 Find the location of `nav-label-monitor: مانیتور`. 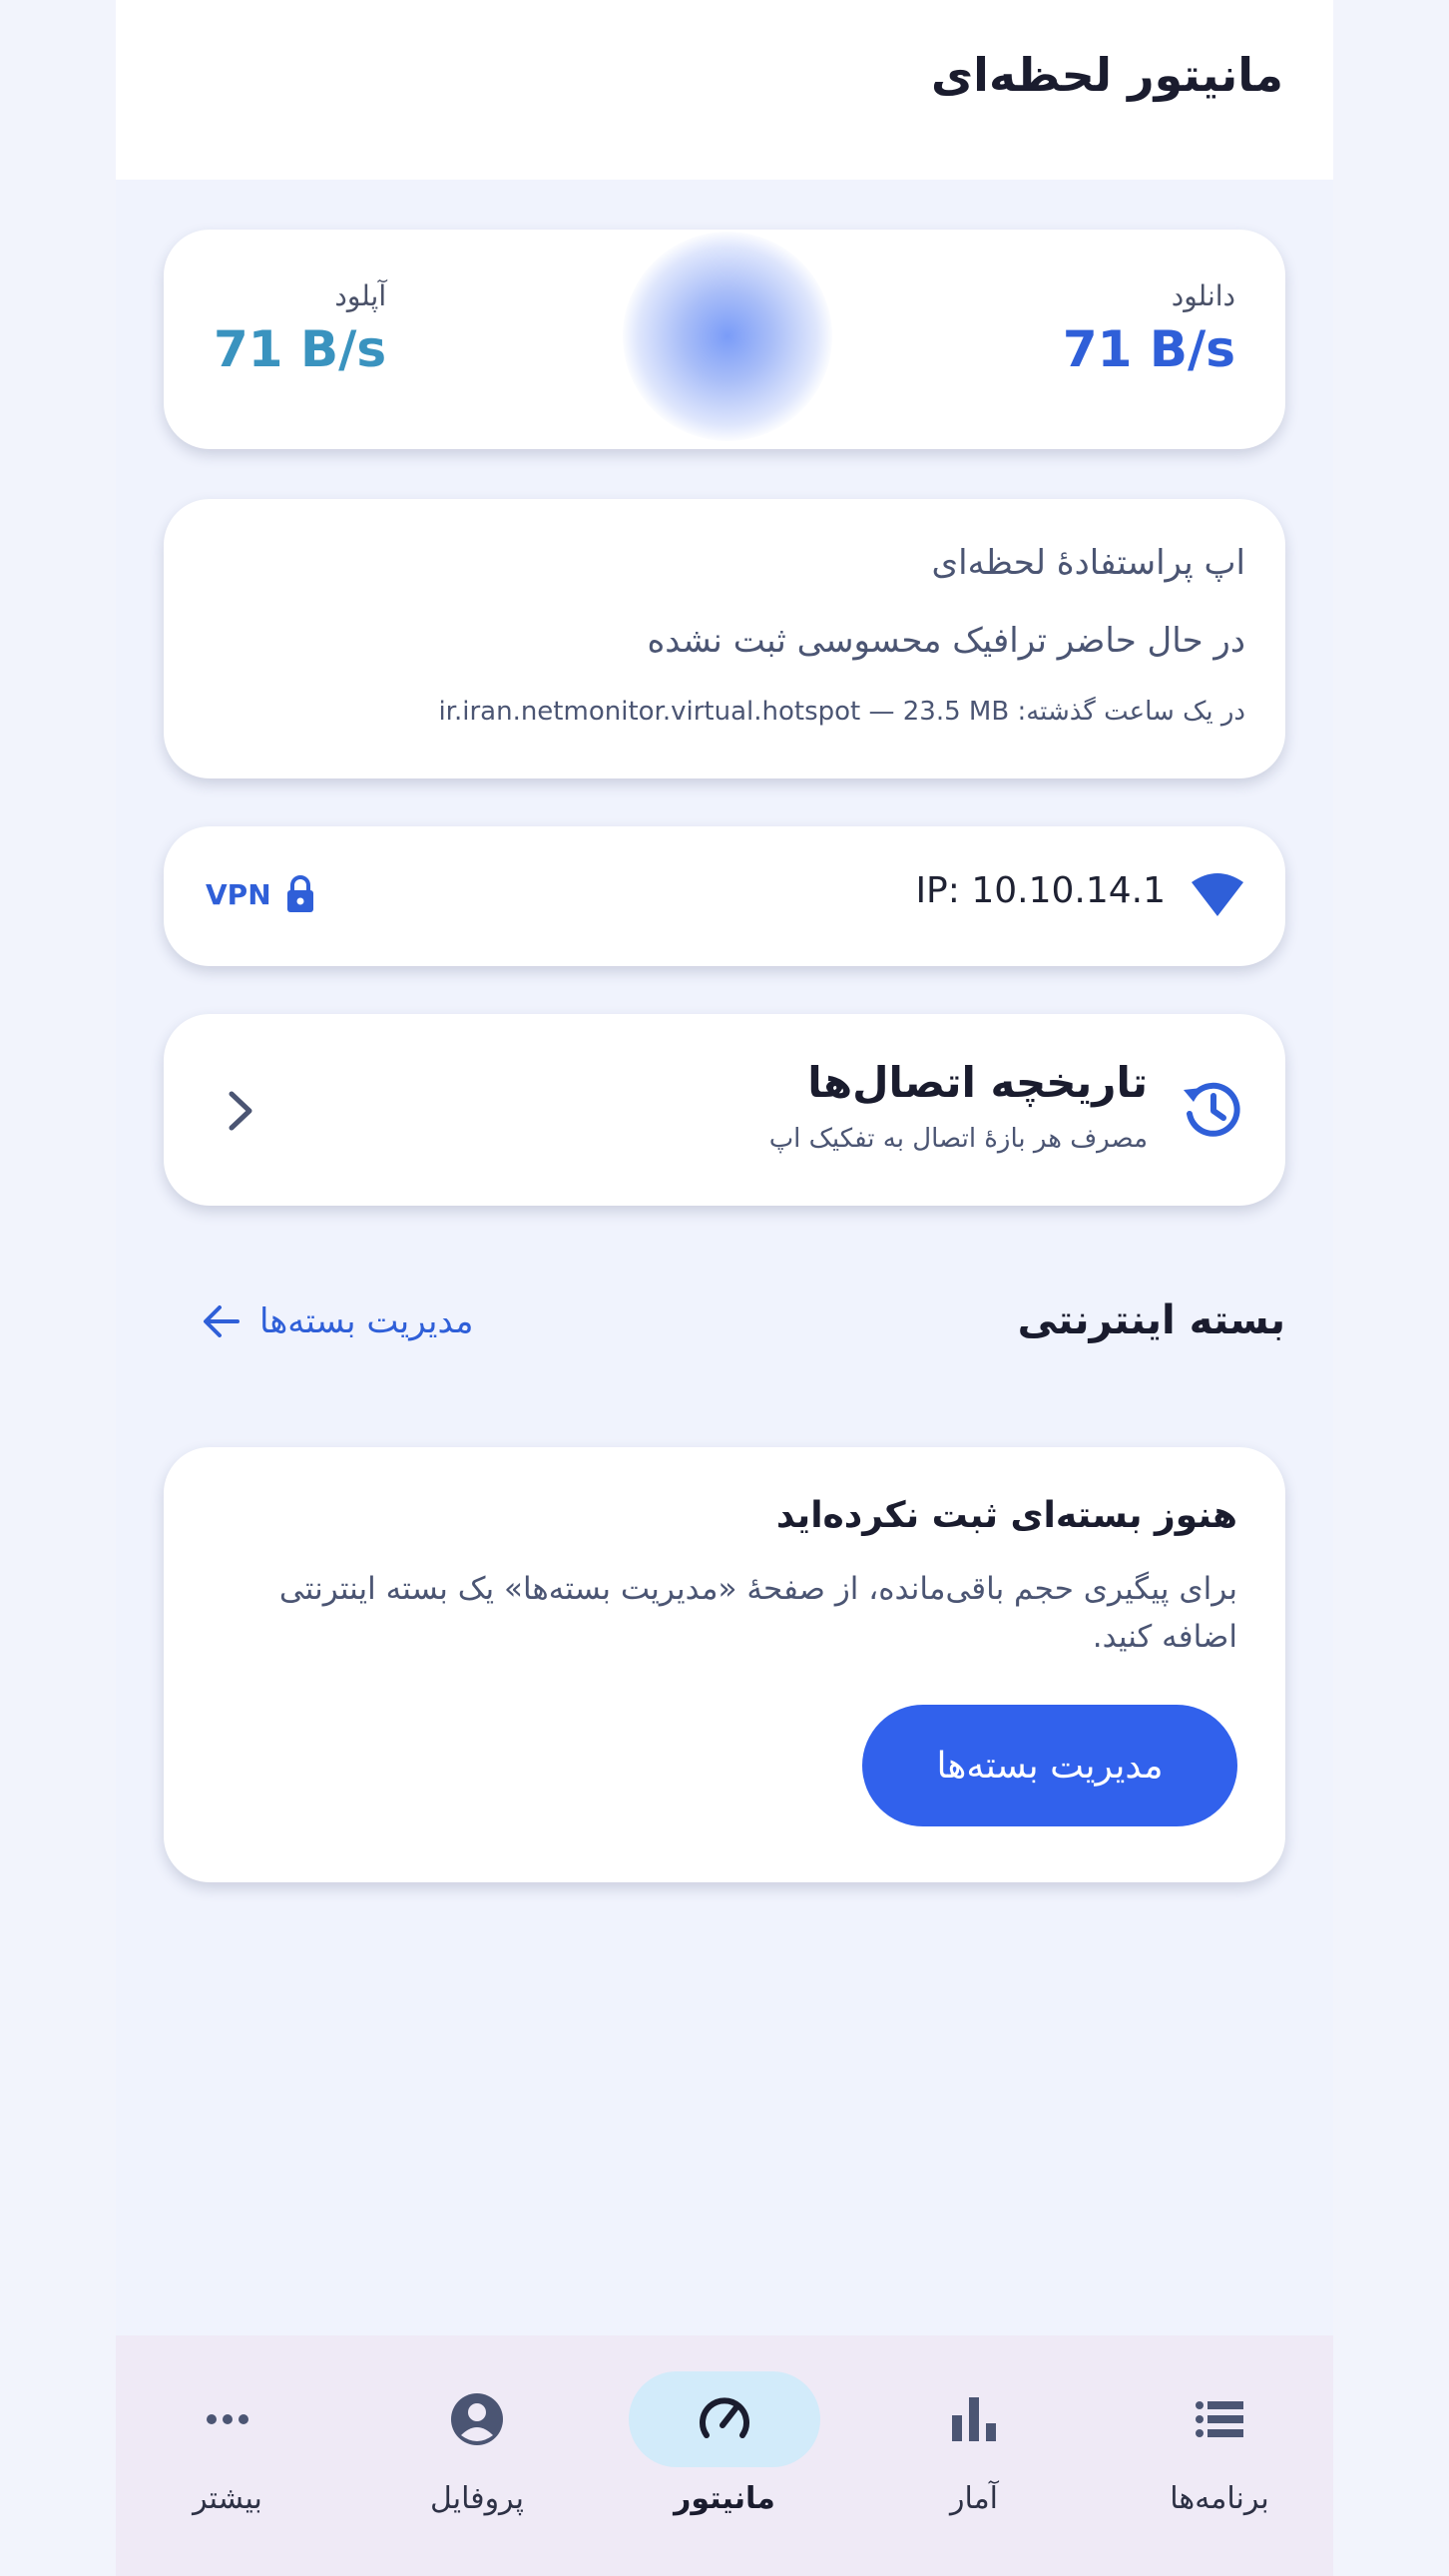

nav-label-monitor: مانیتور is located at coordinates (724, 2499).